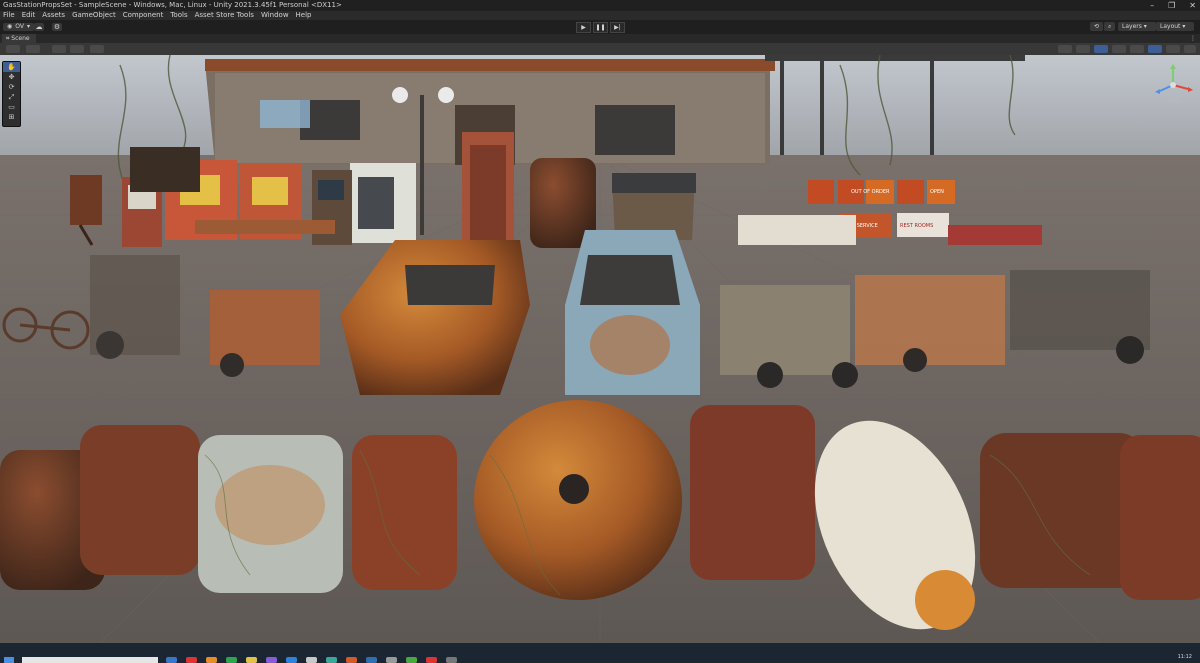  What do you see at coordinates (583, 27) in the screenshot?
I see `play-button: ▶` at bounding box center [583, 27].